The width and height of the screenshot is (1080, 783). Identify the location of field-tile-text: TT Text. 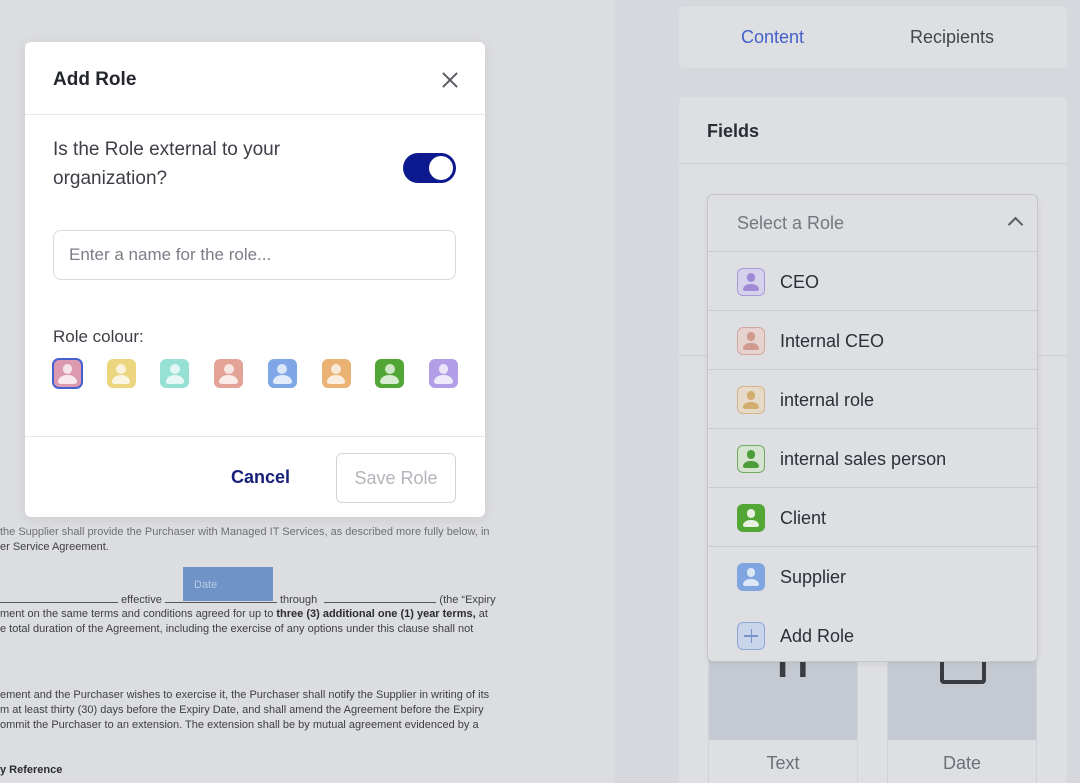
(783, 720).